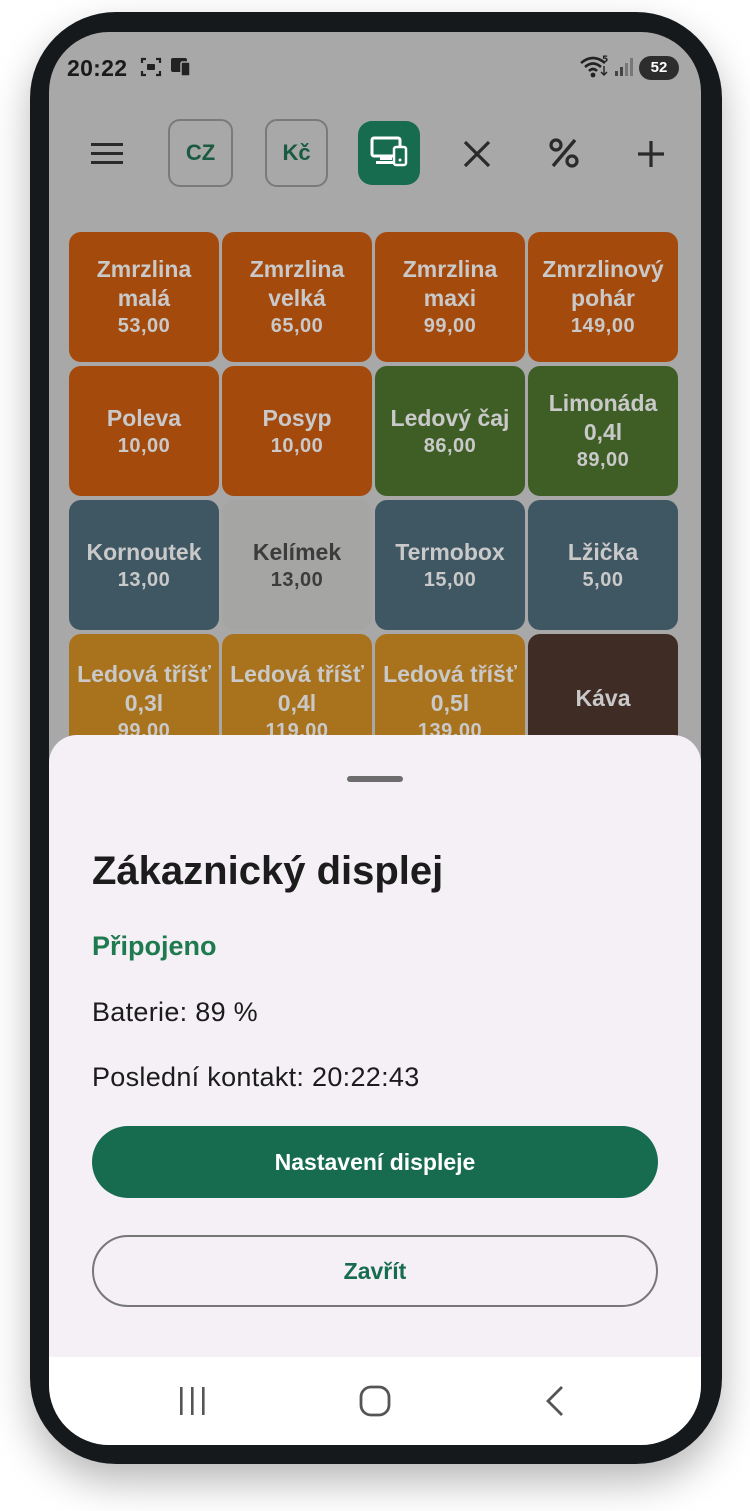  Describe the element at coordinates (297, 417) in the screenshot. I see `product-name: Posyp` at that location.